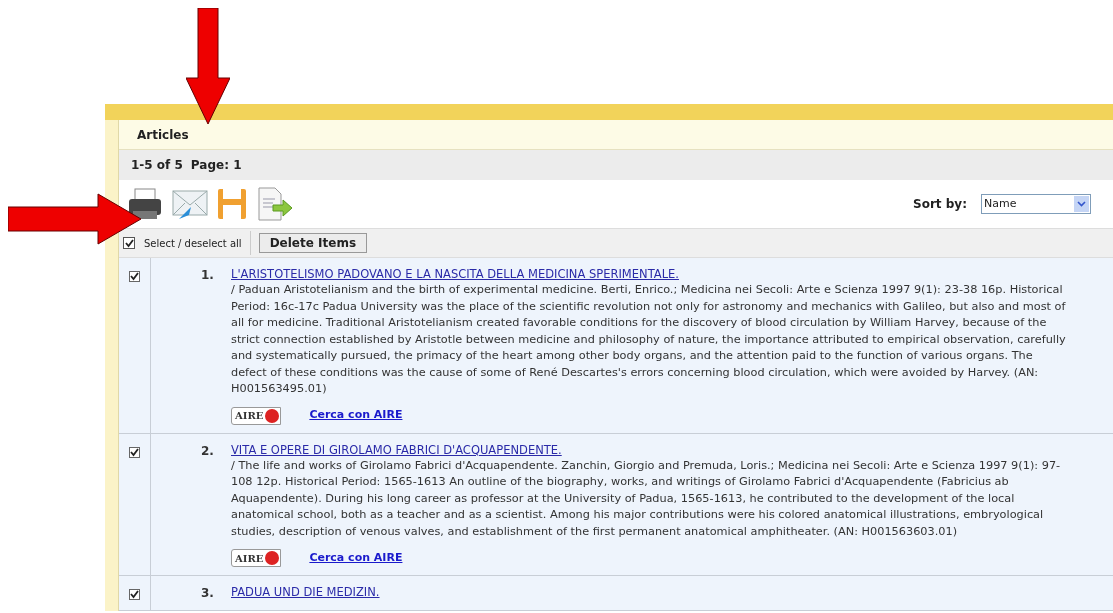 The width and height of the screenshot is (1113, 613). I want to click on envelope-icon, so click(190, 204).